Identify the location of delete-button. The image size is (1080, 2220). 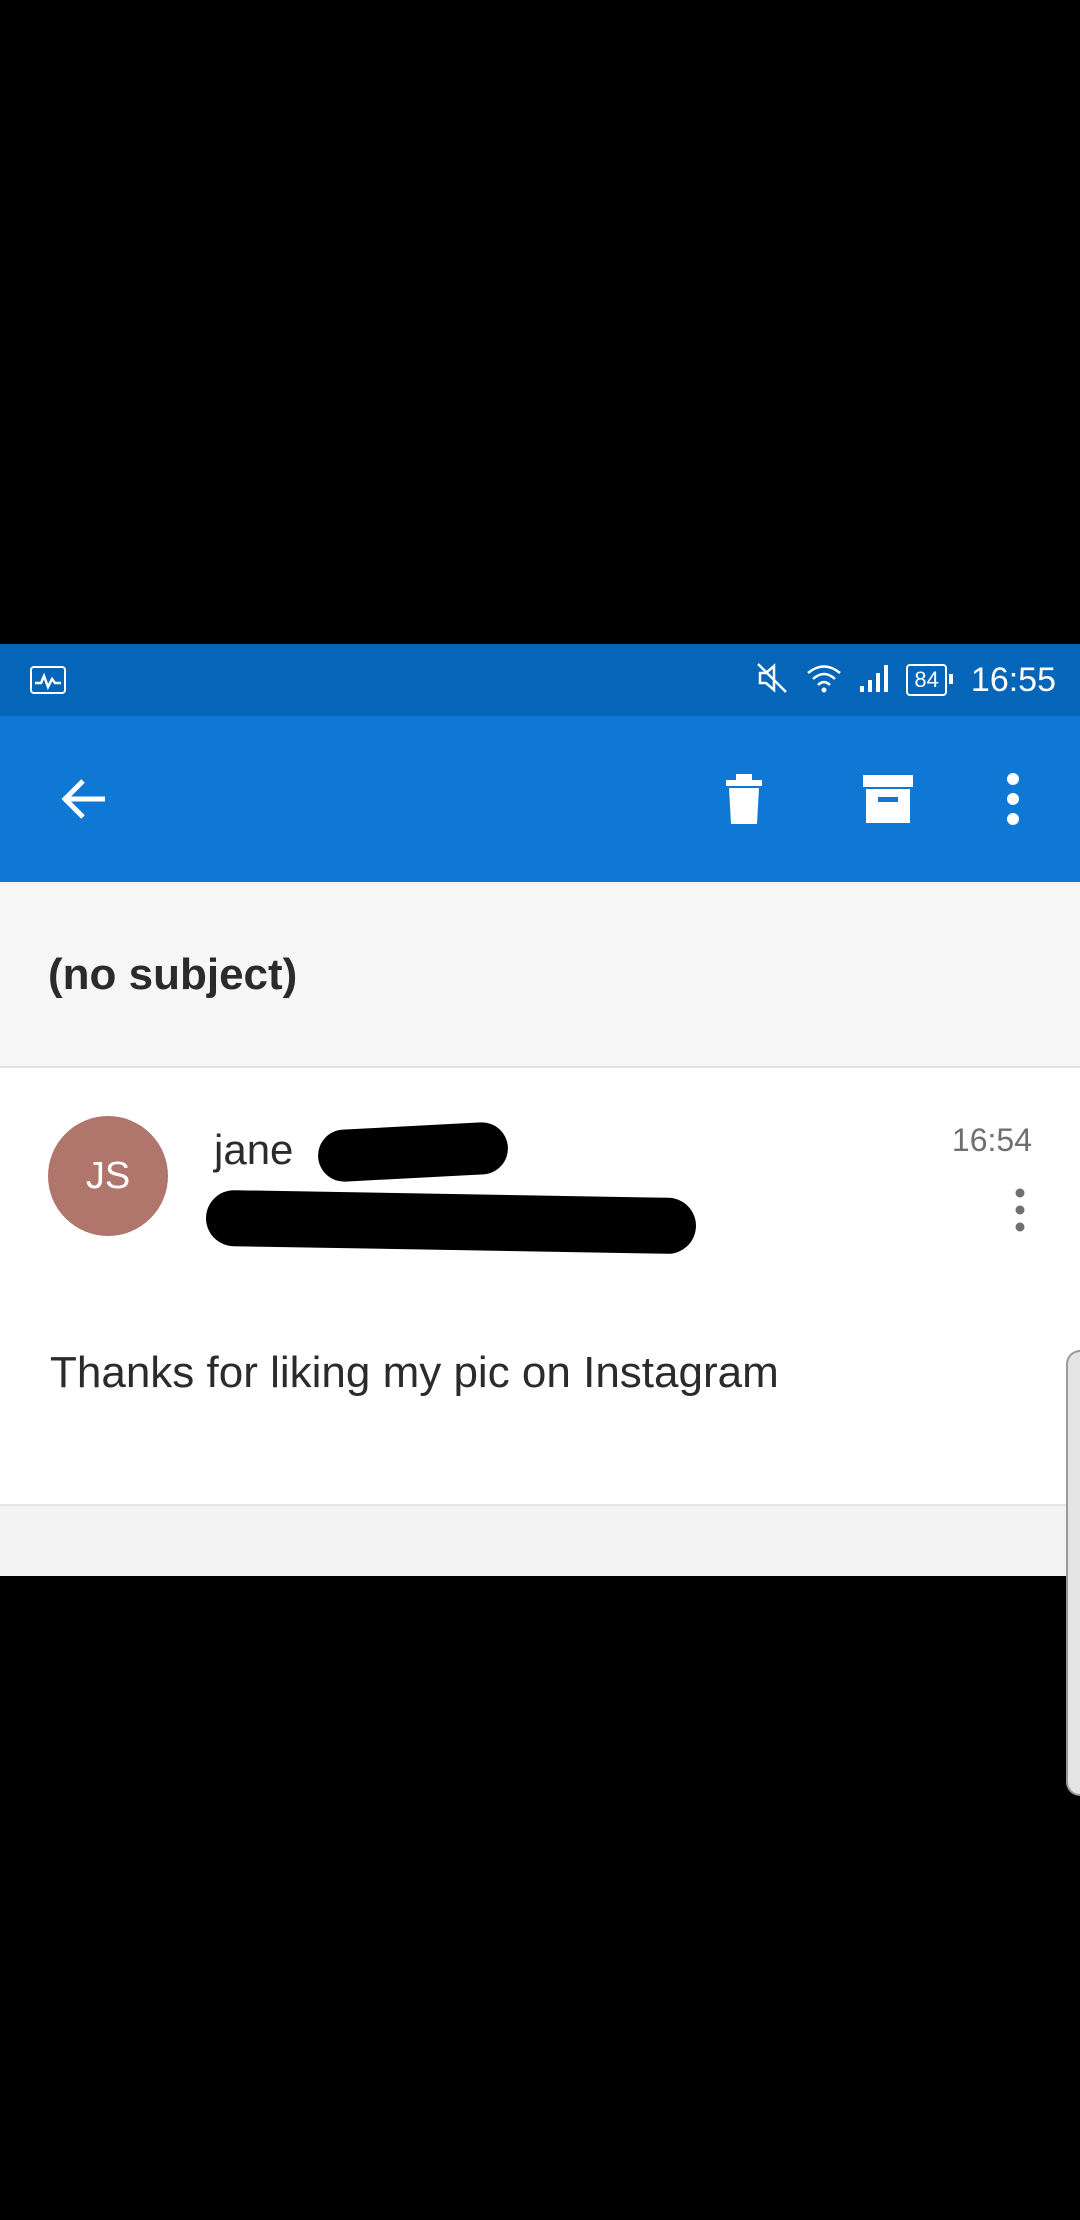
(744, 799).